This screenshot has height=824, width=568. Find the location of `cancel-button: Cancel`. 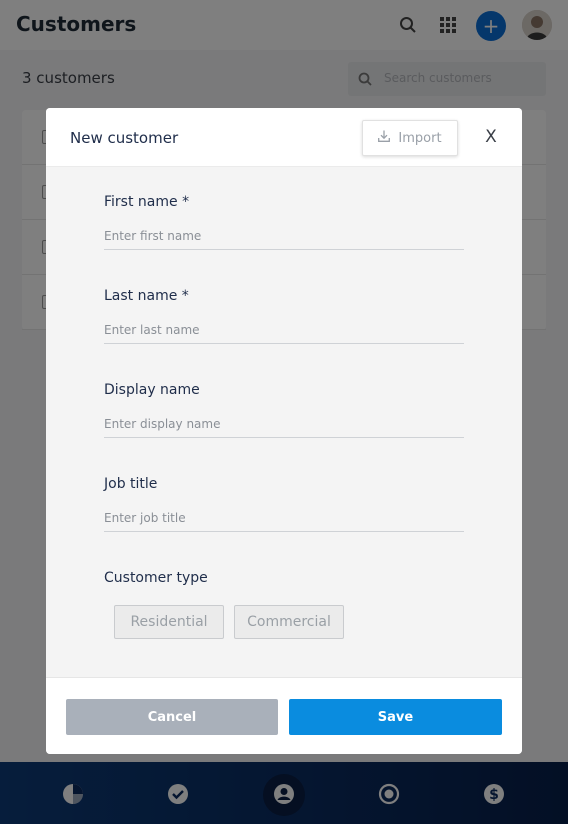

cancel-button: Cancel is located at coordinates (172, 717).